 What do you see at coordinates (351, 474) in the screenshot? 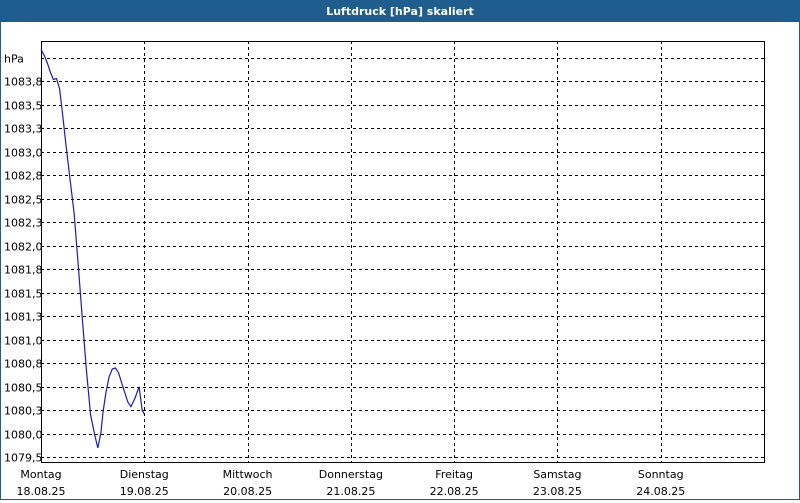
I see `x-tick-label-day: Donnerstag` at bounding box center [351, 474].